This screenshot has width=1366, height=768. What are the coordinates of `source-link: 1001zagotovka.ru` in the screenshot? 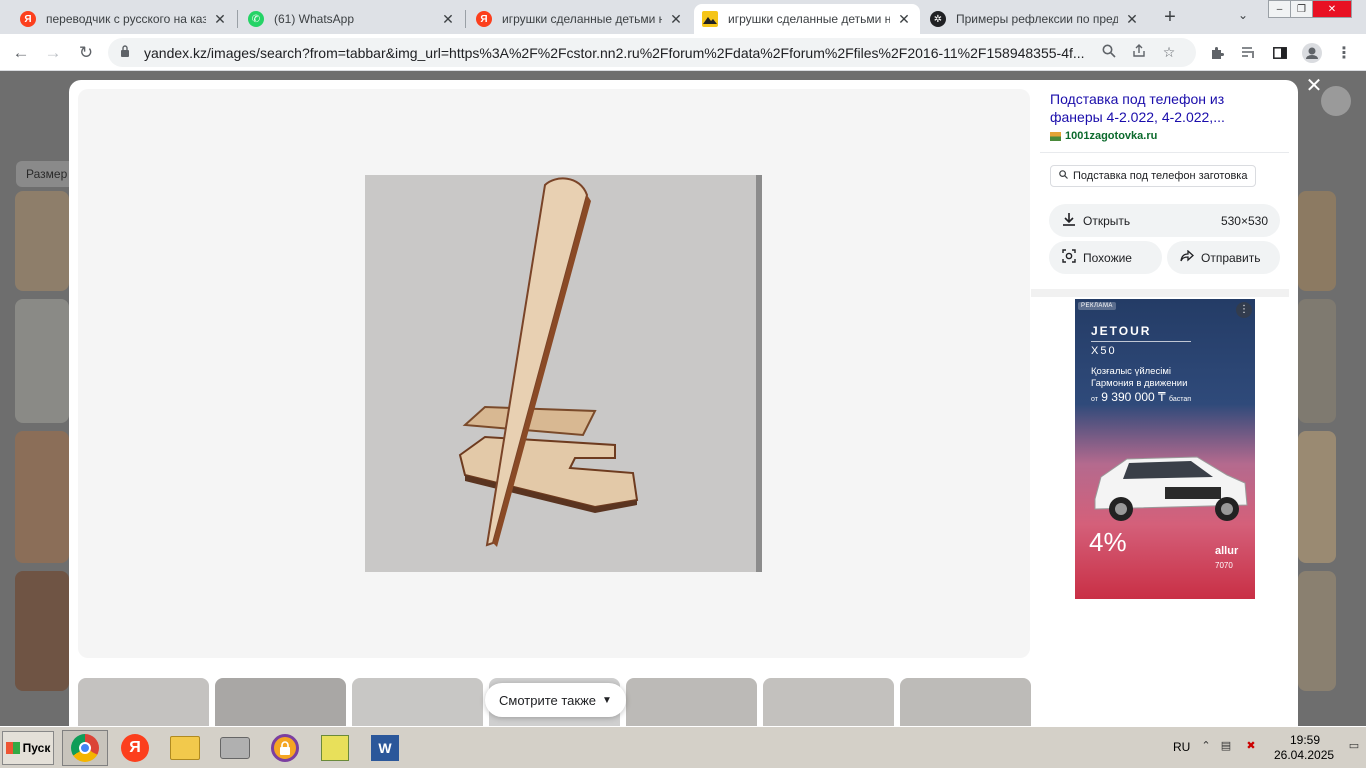 It's located at (1164, 136).